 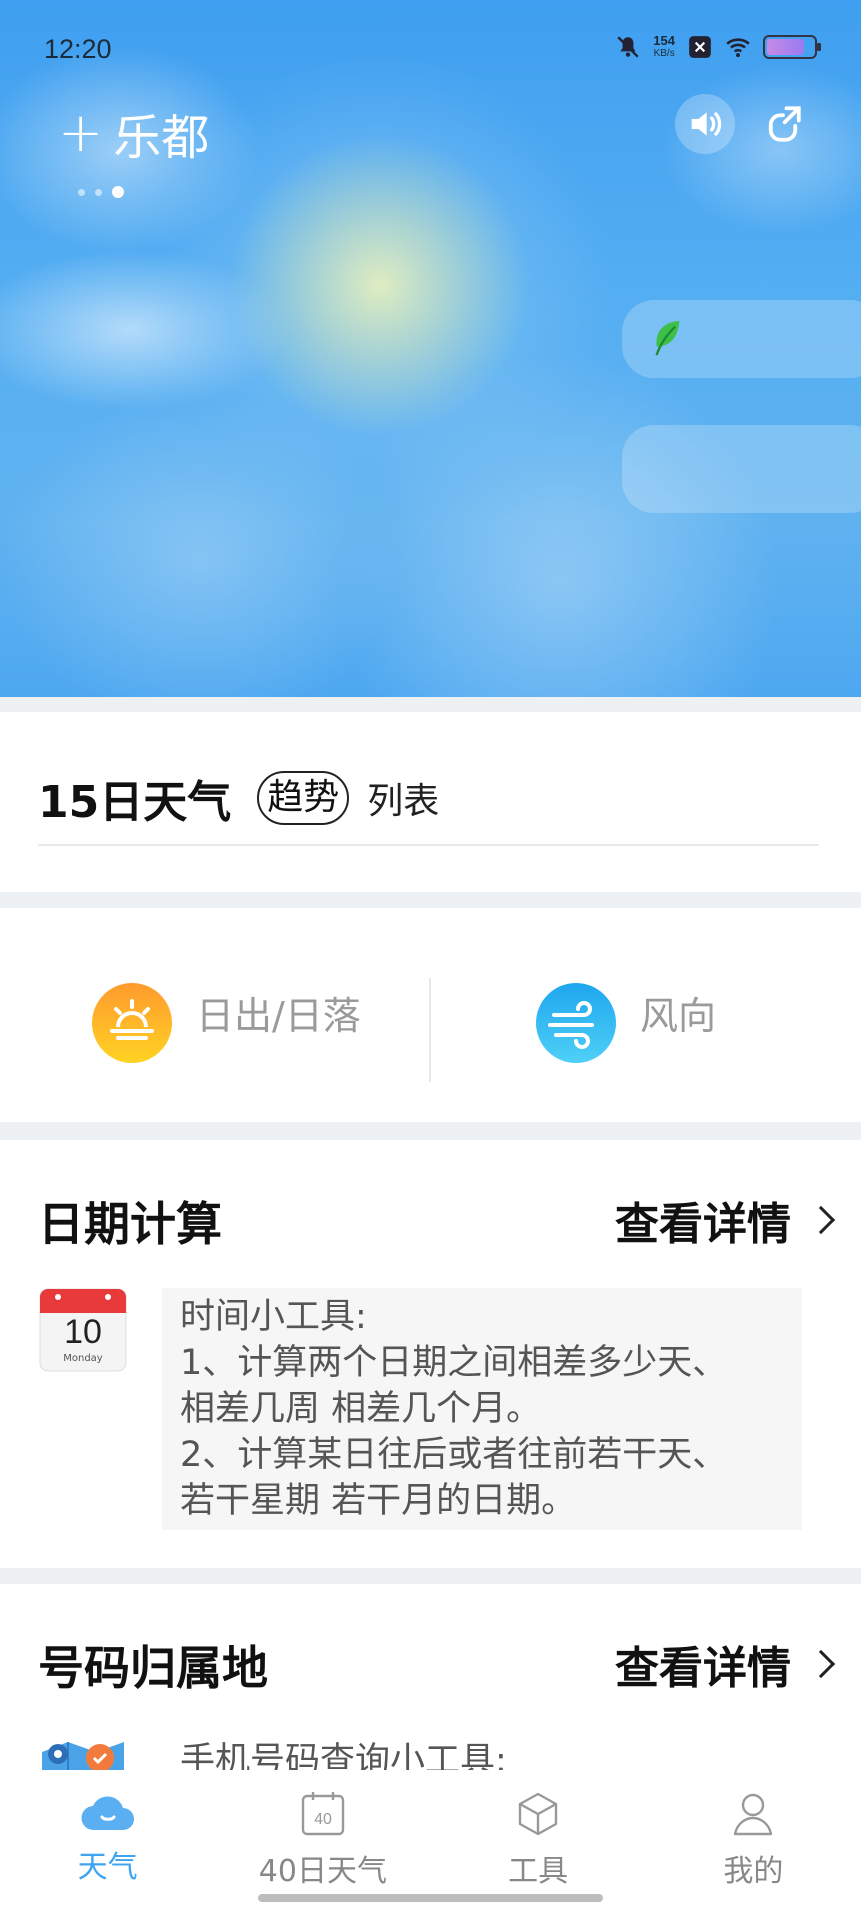 I want to click on phone-lookup-title: 号码归属地, so click(x=153, y=1668).